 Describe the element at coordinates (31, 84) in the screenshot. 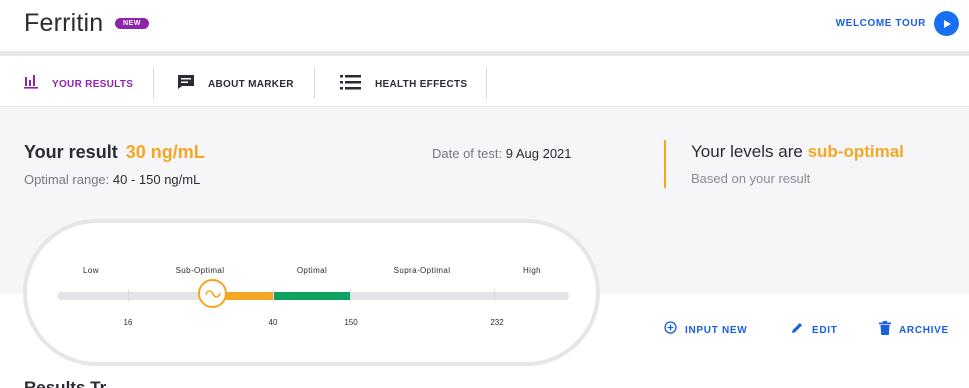

I see `bar-chart-icon` at that location.